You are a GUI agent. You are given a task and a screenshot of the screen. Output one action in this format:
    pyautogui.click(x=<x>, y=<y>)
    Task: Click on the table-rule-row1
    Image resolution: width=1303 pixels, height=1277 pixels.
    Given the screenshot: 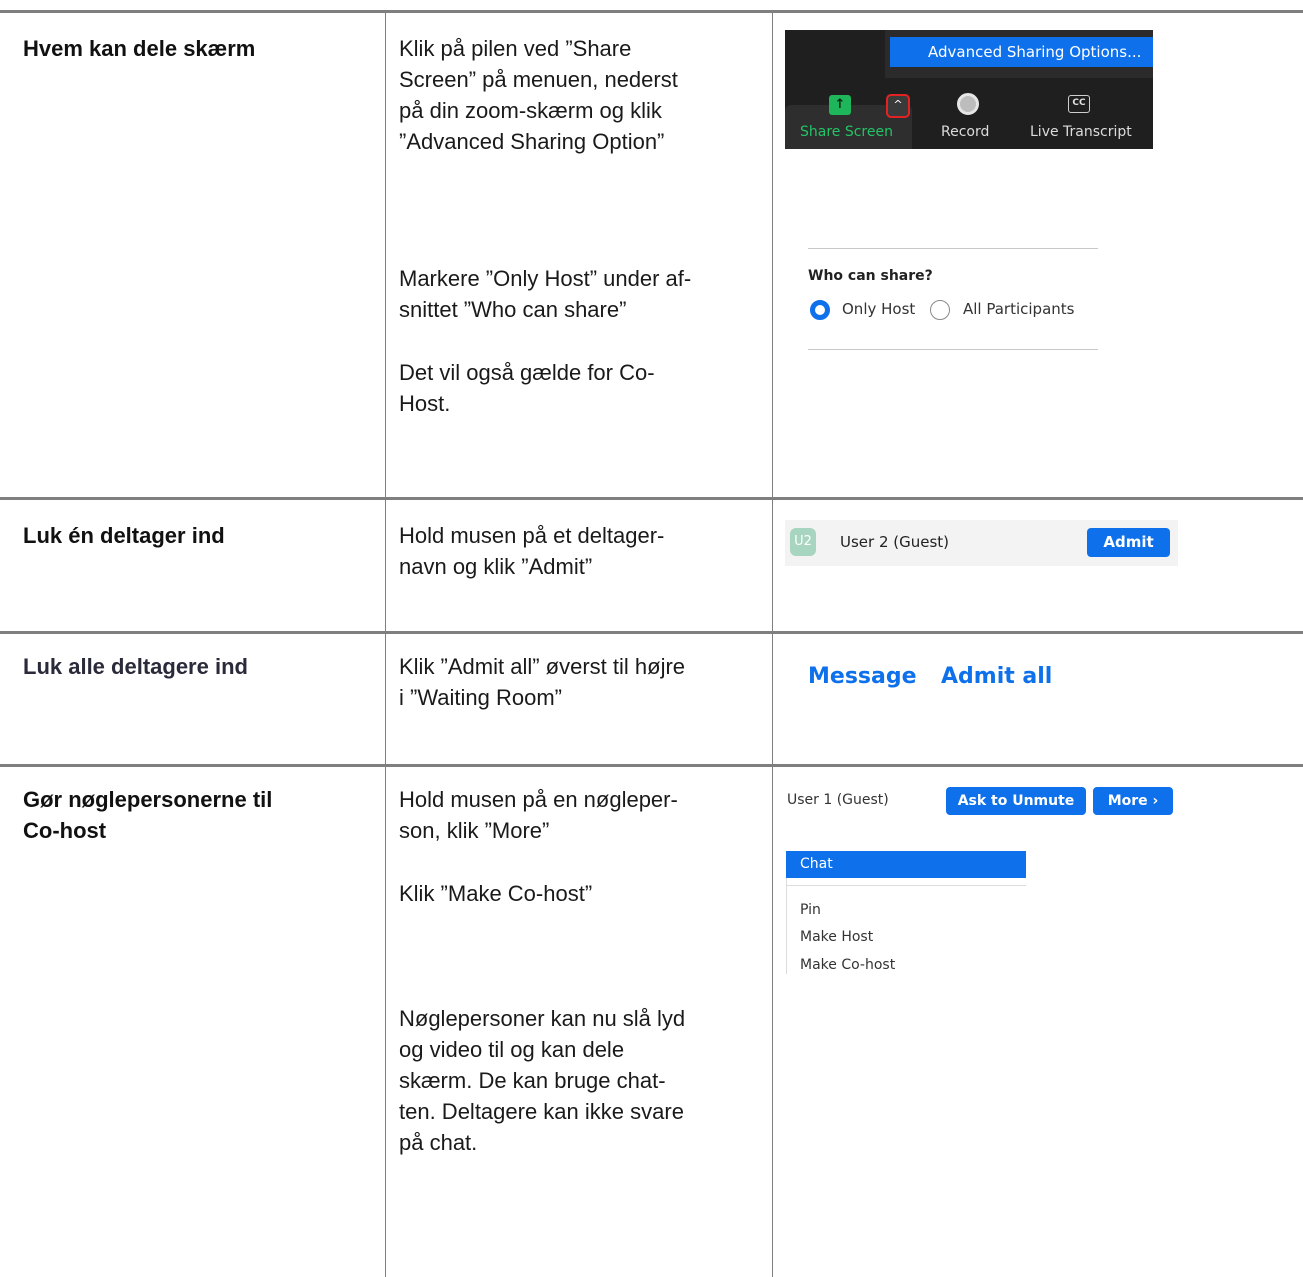 What is the action you would take?
    pyautogui.click(x=651, y=498)
    